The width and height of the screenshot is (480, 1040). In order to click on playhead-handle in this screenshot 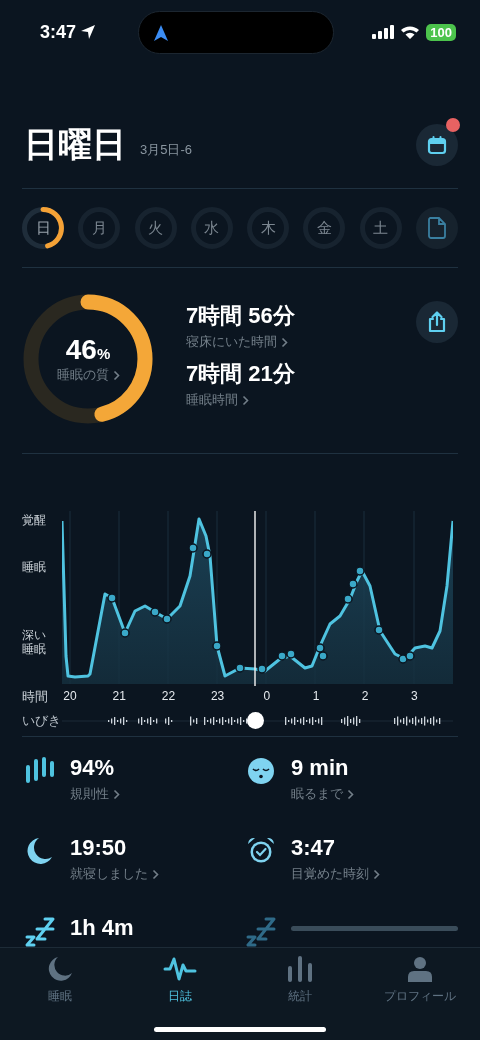, I will do `click(255, 720)`.